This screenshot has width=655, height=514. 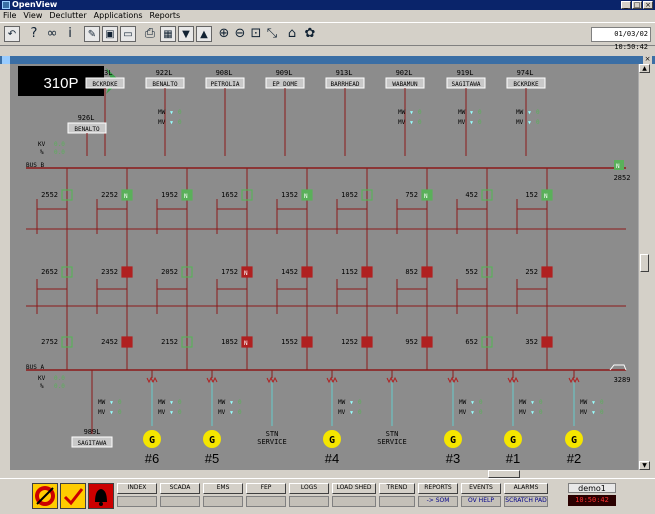 What do you see at coordinates (150, 34) in the screenshot?
I see `print-icon: ⎙` at bounding box center [150, 34].